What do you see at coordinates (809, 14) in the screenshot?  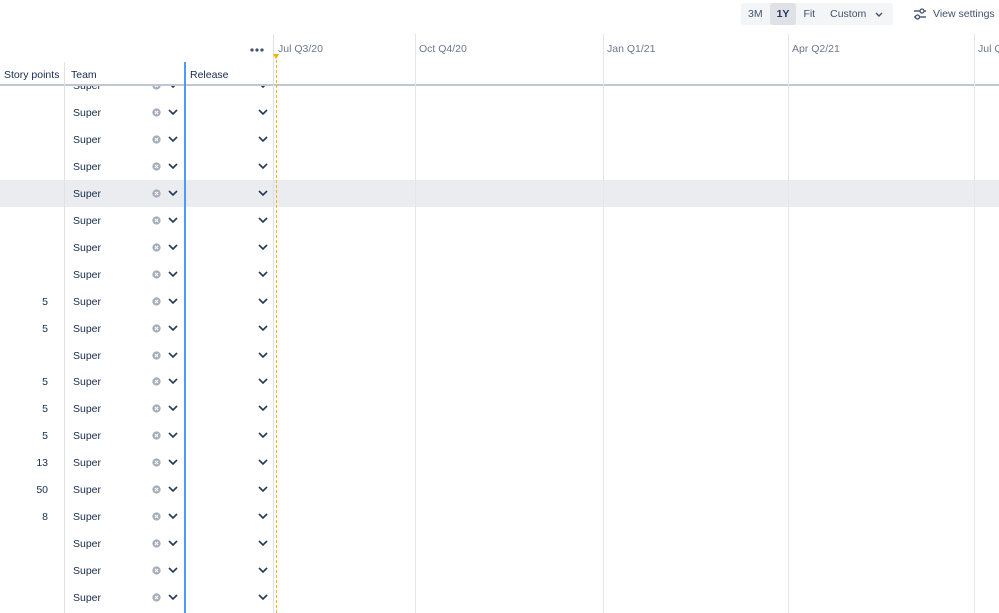 I see `range-fit-button: Fit` at bounding box center [809, 14].